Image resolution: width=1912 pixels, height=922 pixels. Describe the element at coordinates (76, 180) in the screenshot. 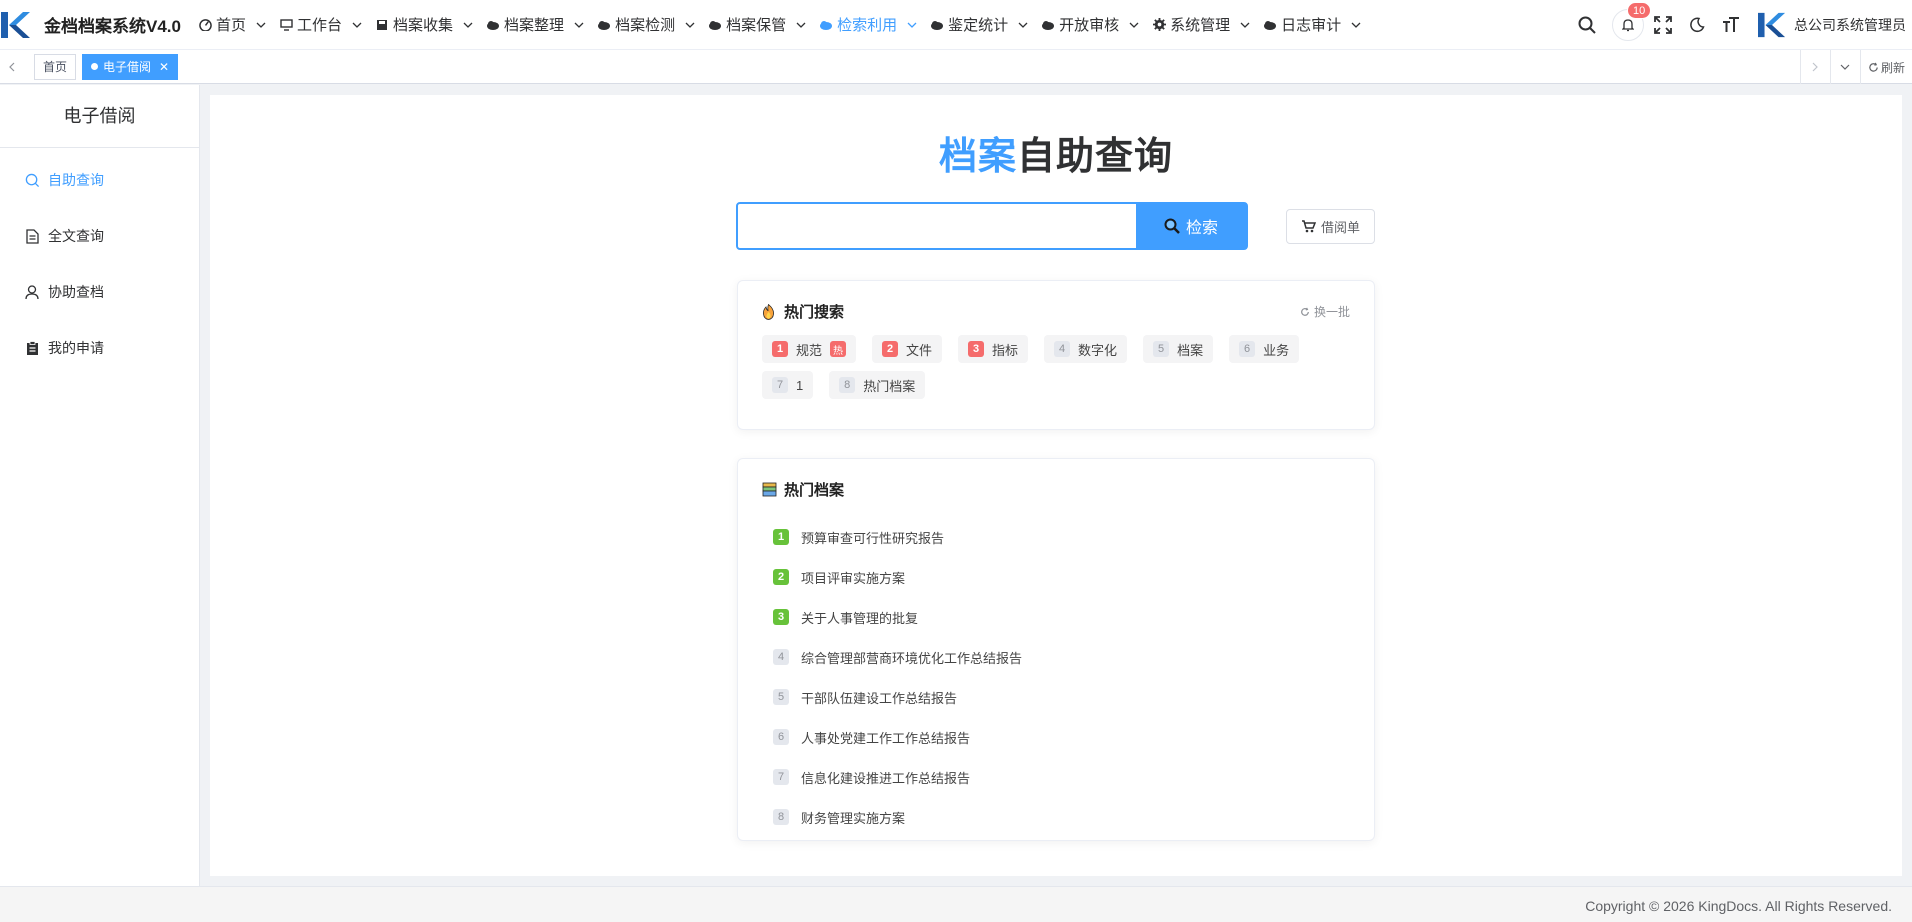

I see `sidebar-item-label: 自助查询` at that location.